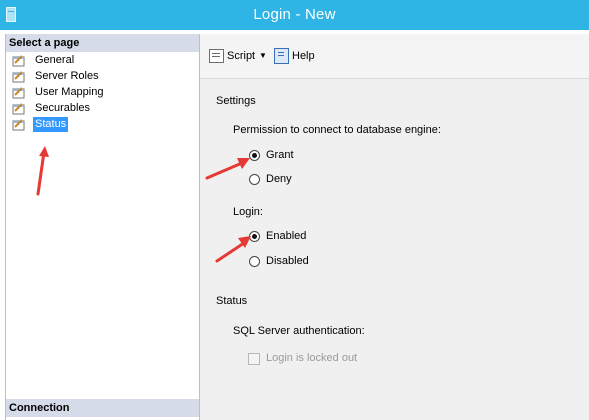 The height and width of the screenshot is (420, 589). What do you see at coordinates (69, 92) in the screenshot?
I see `sidebar-item-label: User Mapping` at bounding box center [69, 92].